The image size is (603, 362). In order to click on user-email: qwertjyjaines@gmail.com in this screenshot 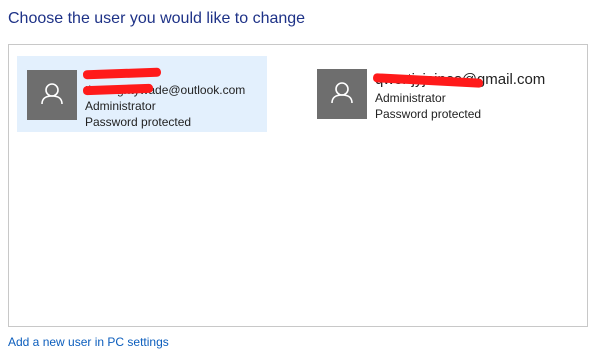, I will do `click(458, 81)`.